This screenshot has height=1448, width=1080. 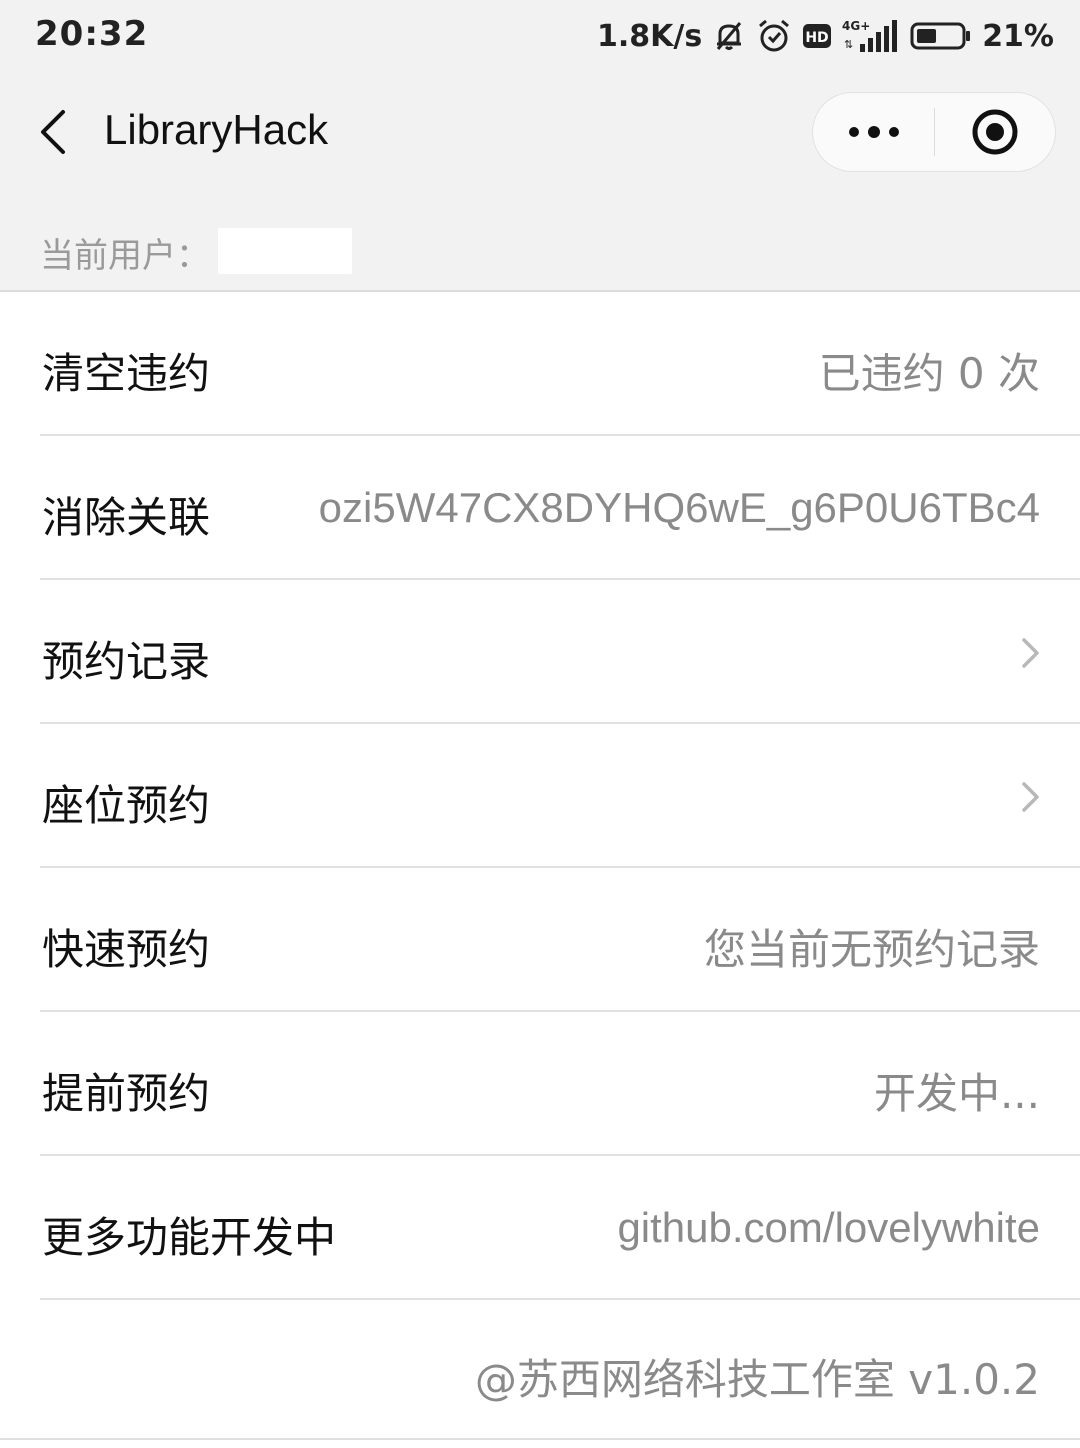 I want to click on cell-title: 提前预约, so click(x=126, y=1093).